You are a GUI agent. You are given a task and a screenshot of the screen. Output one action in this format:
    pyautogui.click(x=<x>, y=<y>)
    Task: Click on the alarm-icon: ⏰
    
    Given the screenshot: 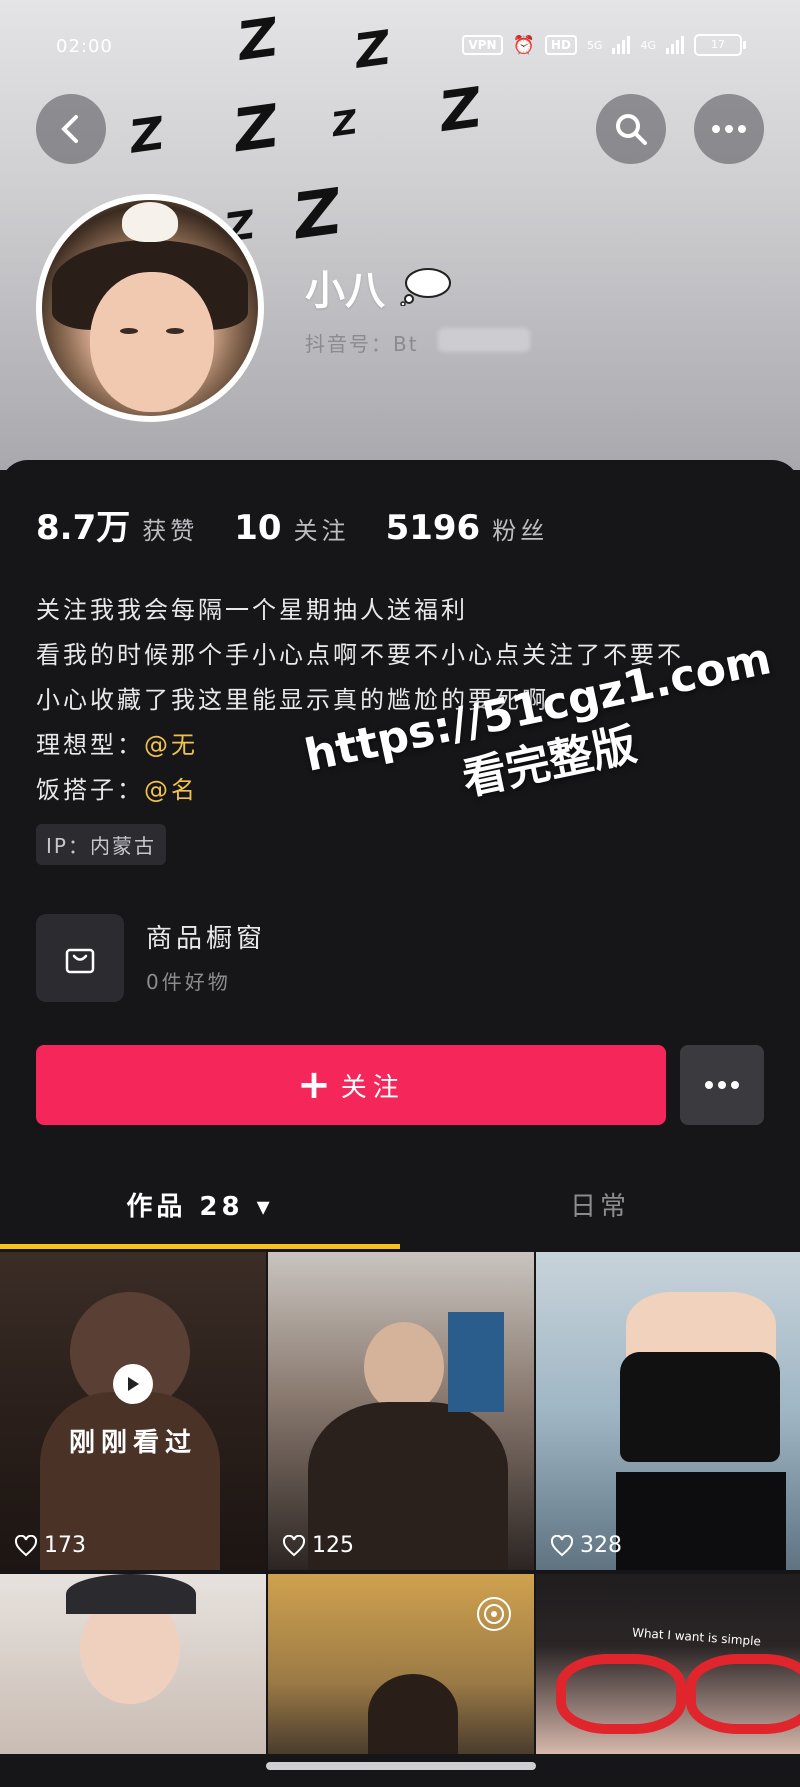 What is the action you would take?
    pyautogui.click(x=523, y=45)
    